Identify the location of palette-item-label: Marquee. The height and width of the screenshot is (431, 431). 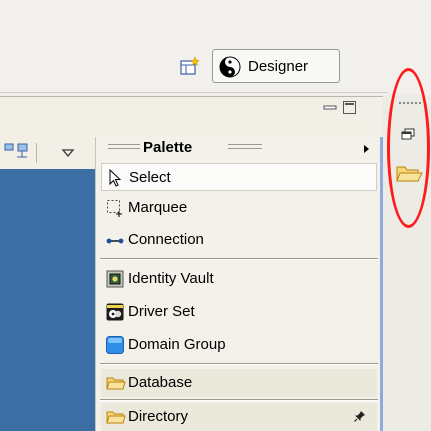
(158, 207).